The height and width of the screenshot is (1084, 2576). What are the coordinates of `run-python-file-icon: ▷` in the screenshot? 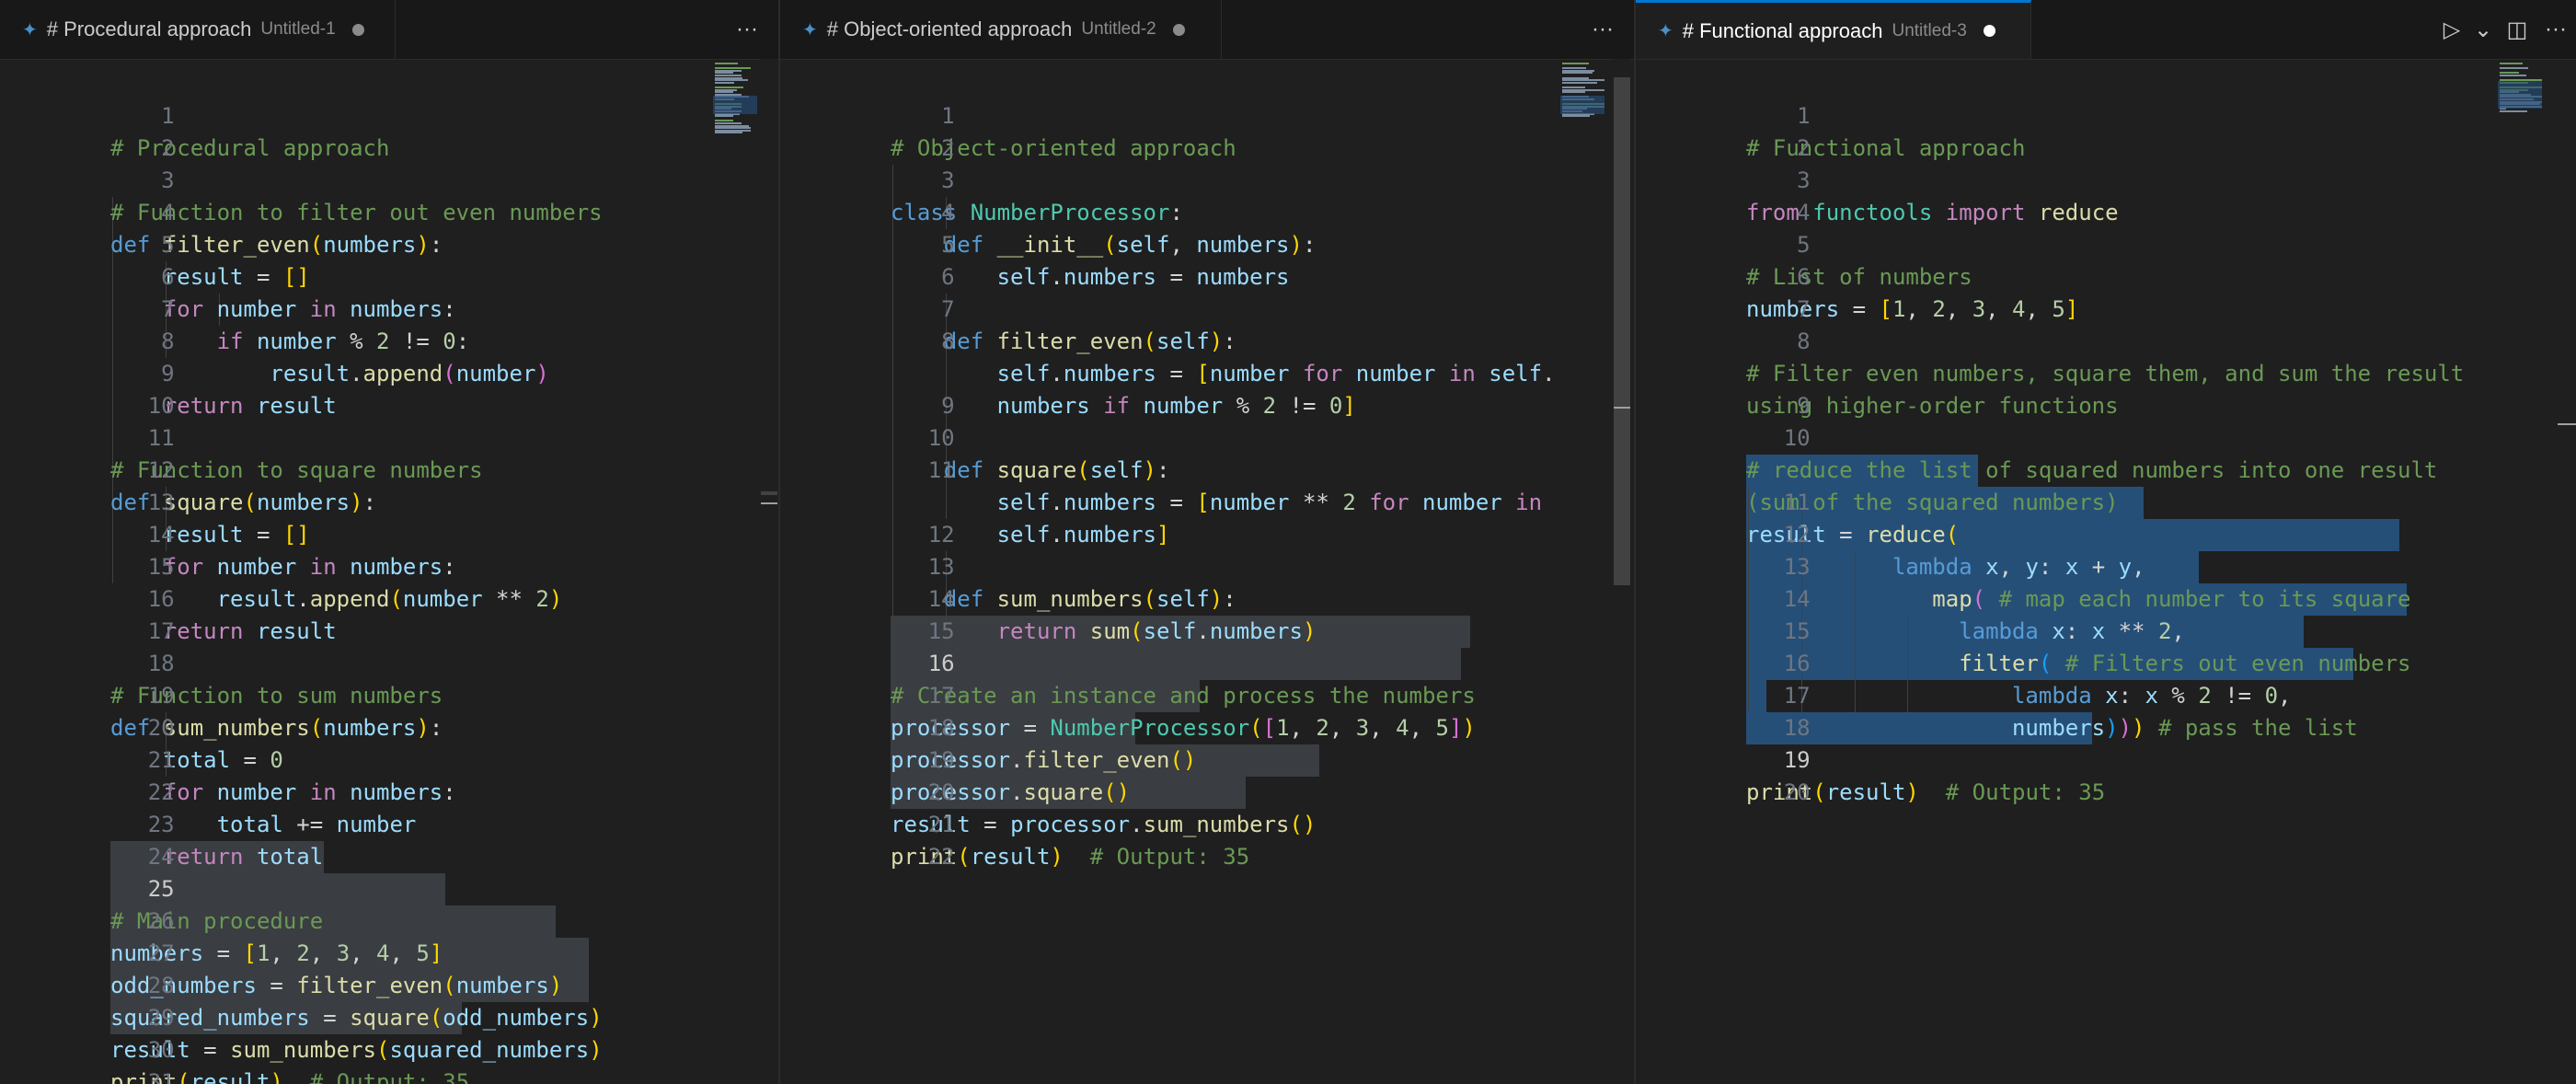 It's located at (2451, 30).